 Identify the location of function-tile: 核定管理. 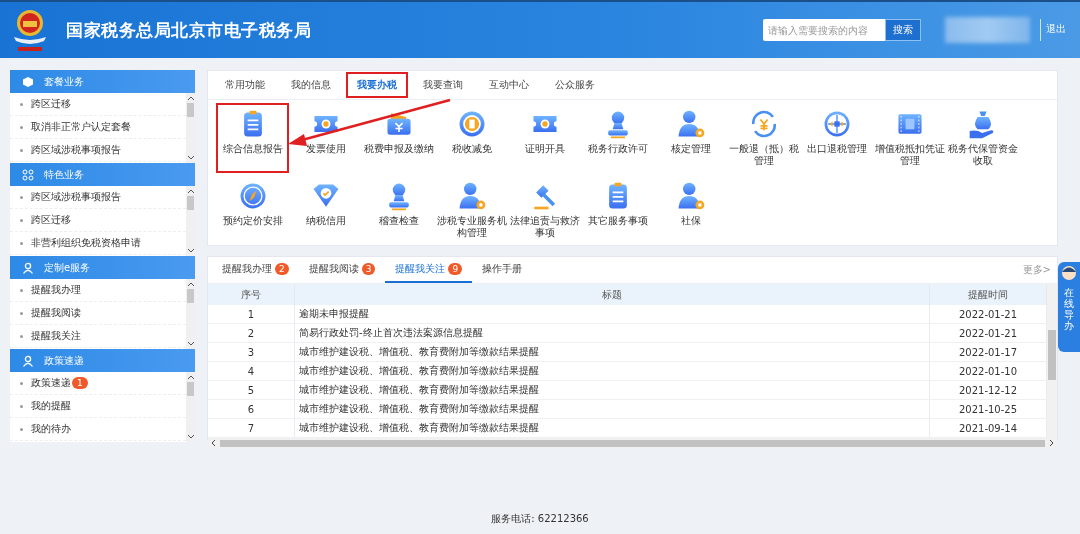
(690, 138).